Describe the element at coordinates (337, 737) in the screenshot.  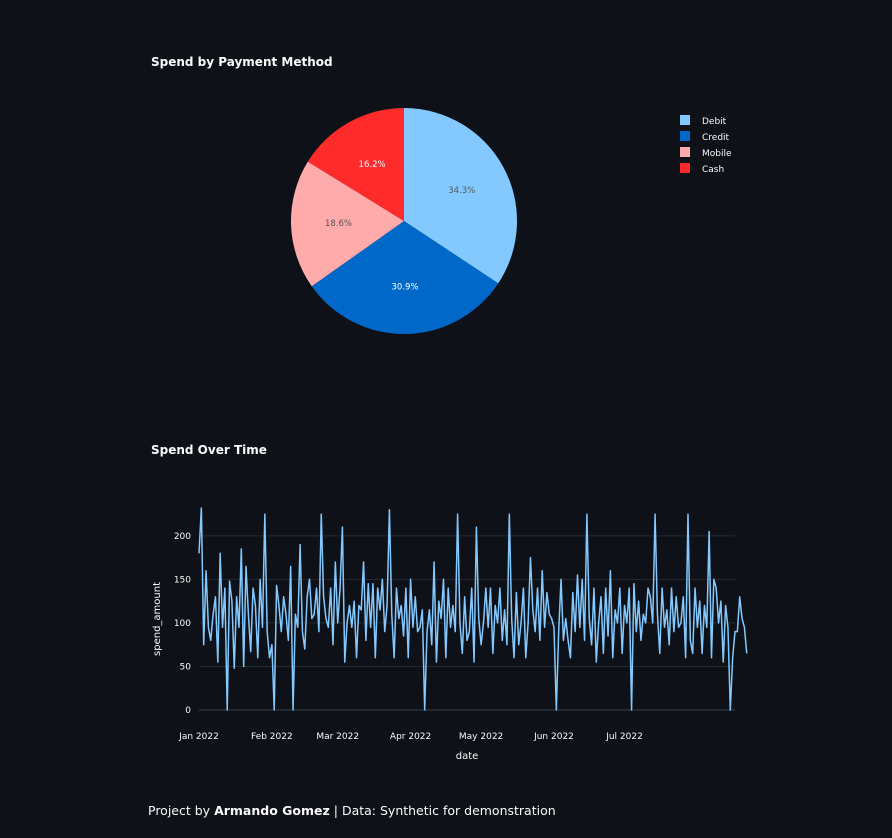
I see `x-tick-label: Mar 2022` at that location.